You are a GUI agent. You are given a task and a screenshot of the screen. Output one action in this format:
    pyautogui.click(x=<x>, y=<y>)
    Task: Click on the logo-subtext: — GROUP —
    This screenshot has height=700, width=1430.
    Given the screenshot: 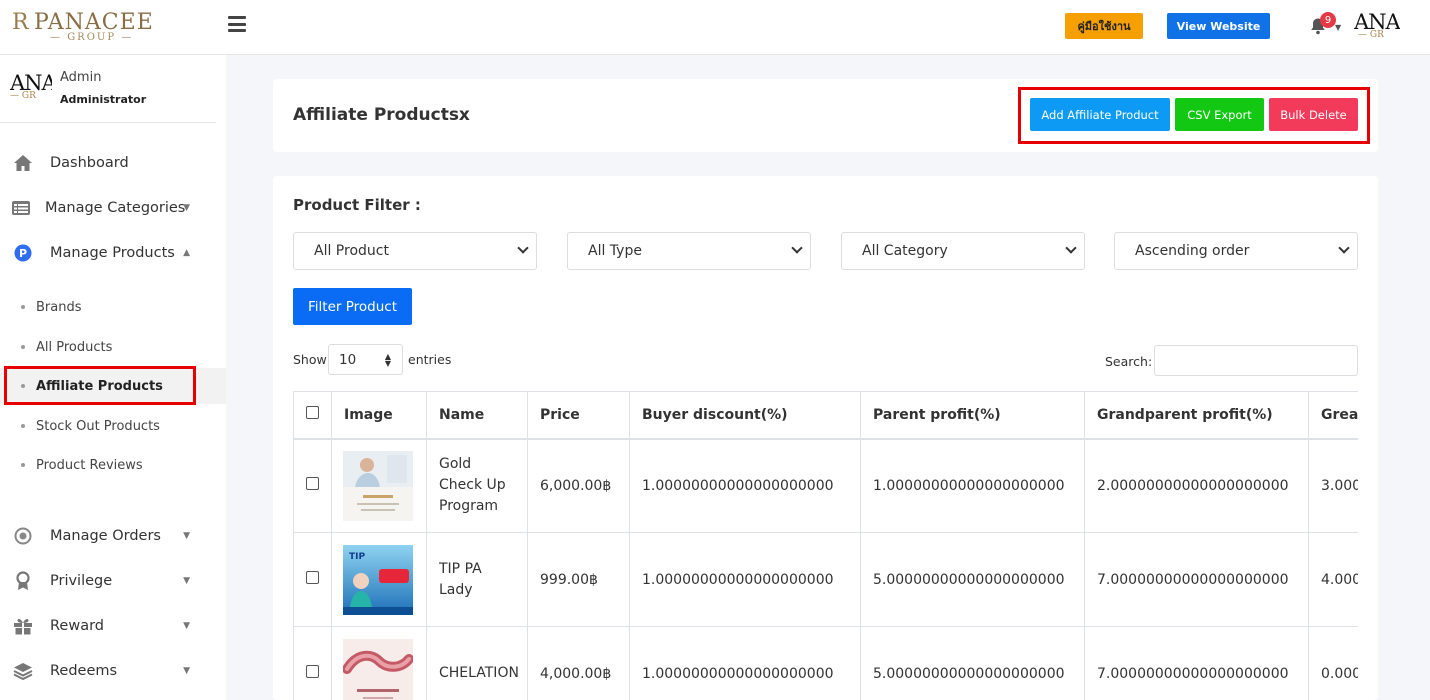 What is the action you would take?
    pyautogui.click(x=92, y=37)
    